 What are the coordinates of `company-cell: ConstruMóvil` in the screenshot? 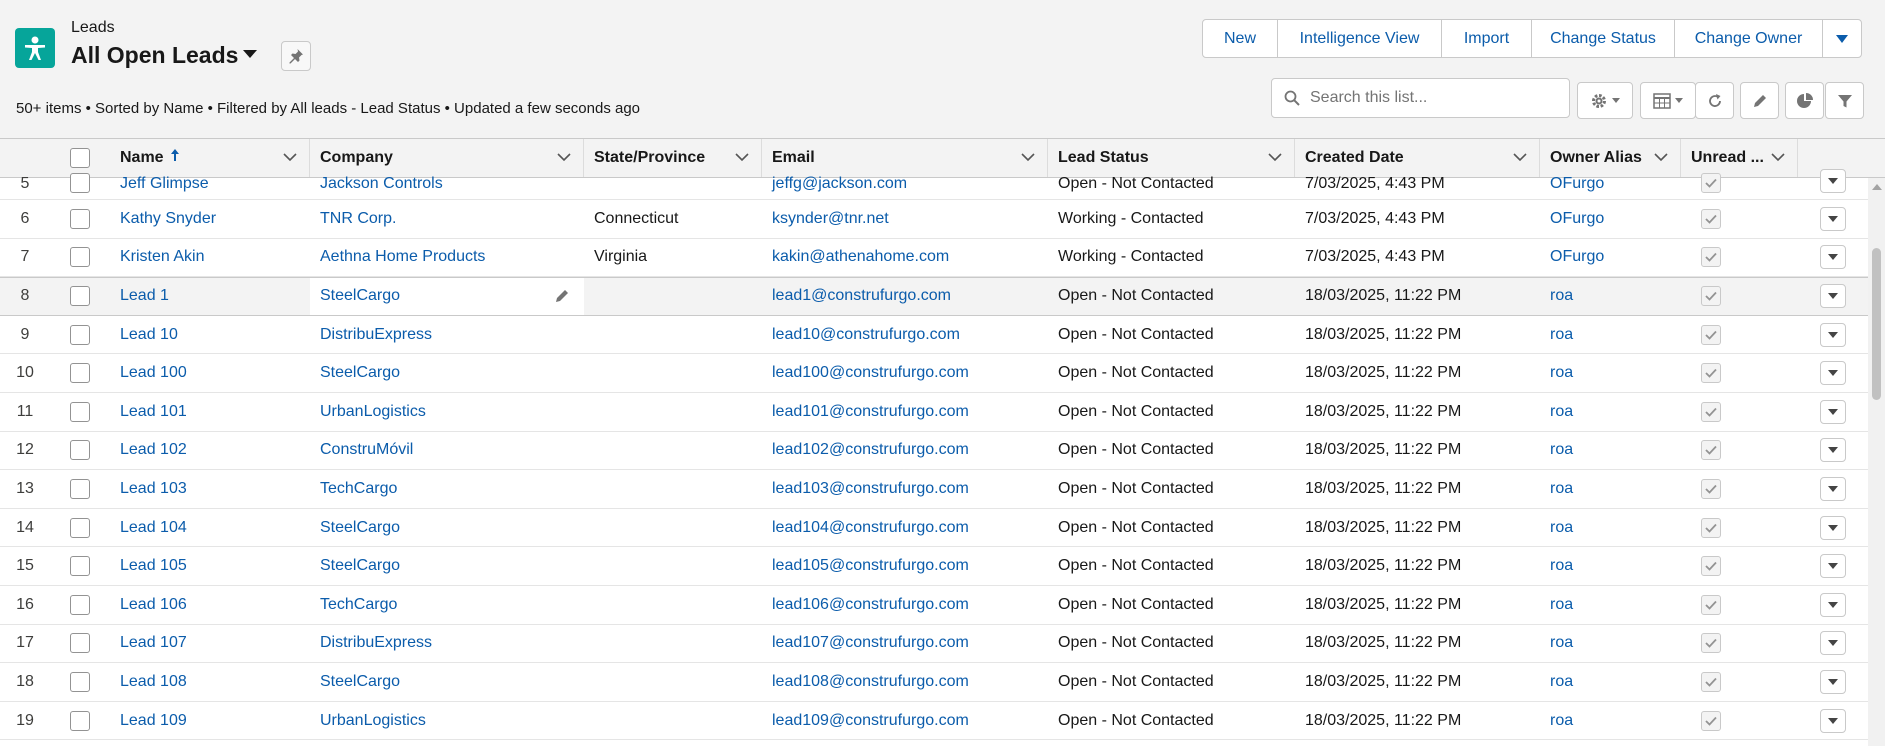 It's located at (447, 451).